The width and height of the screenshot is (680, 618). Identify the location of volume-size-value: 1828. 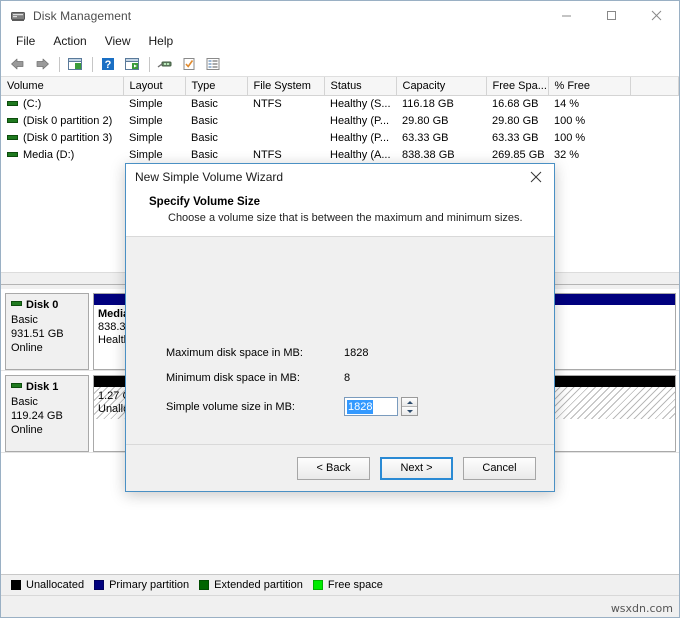
(360, 406).